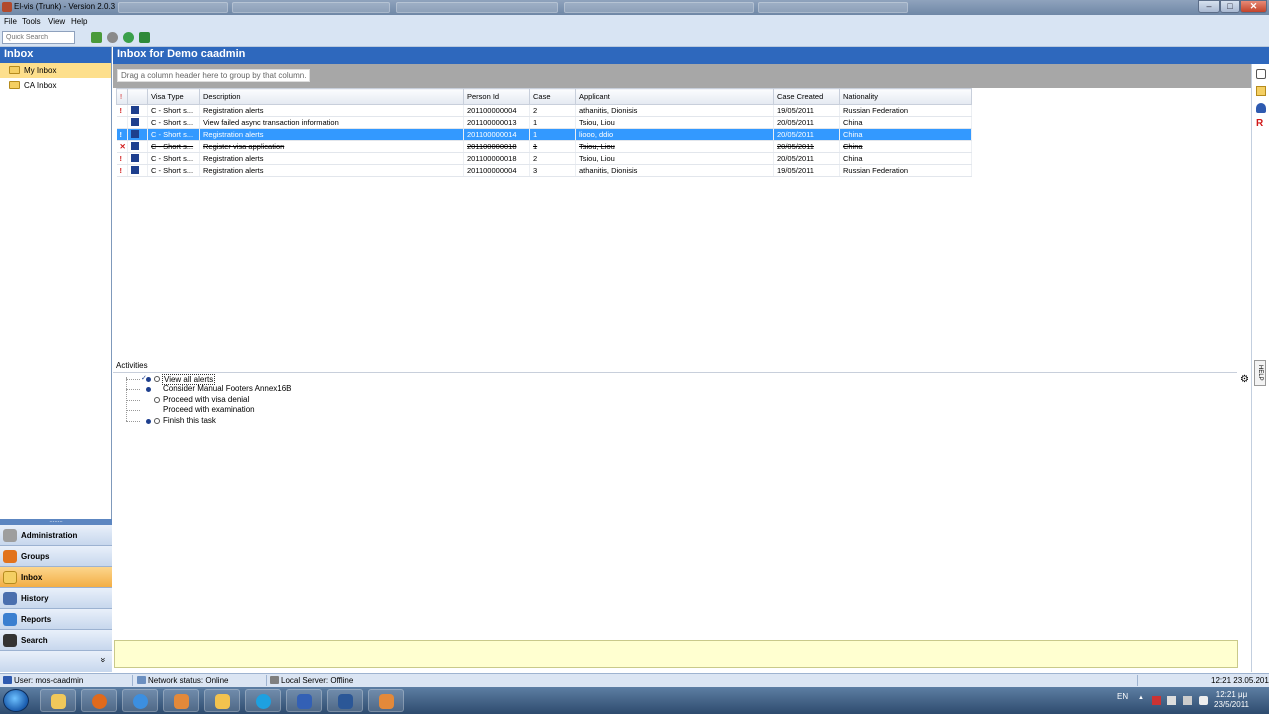 Image resolution: width=1269 pixels, height=714 pixels. Describe the element at coordinates (1261, 124) in the screenshot. I see `r-letter-icon: R` at that location.